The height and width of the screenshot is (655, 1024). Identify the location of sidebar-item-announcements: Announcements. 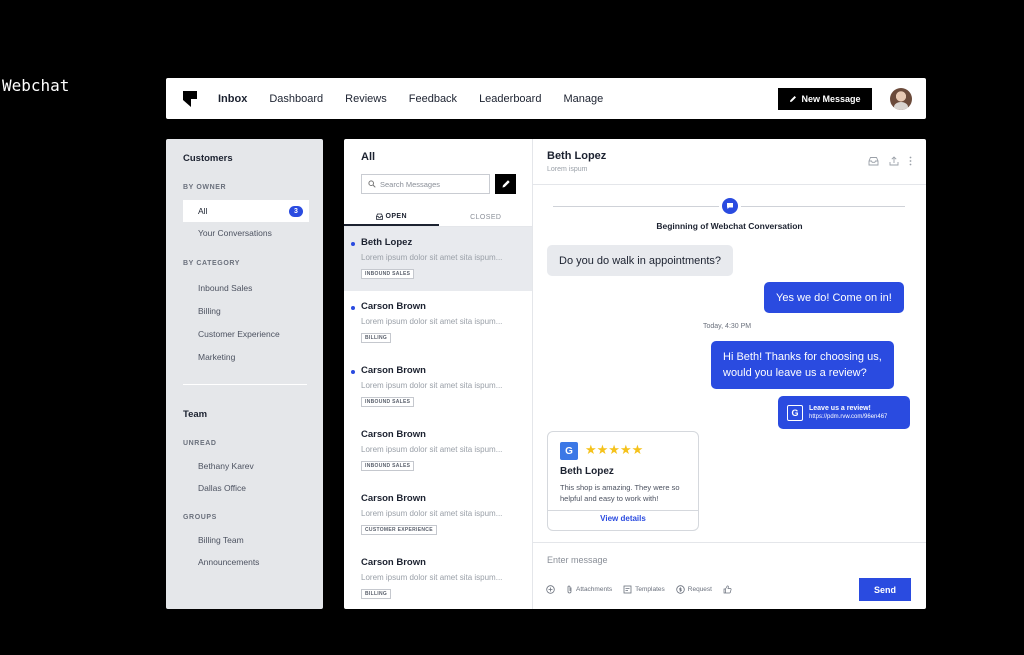
(245, 562).